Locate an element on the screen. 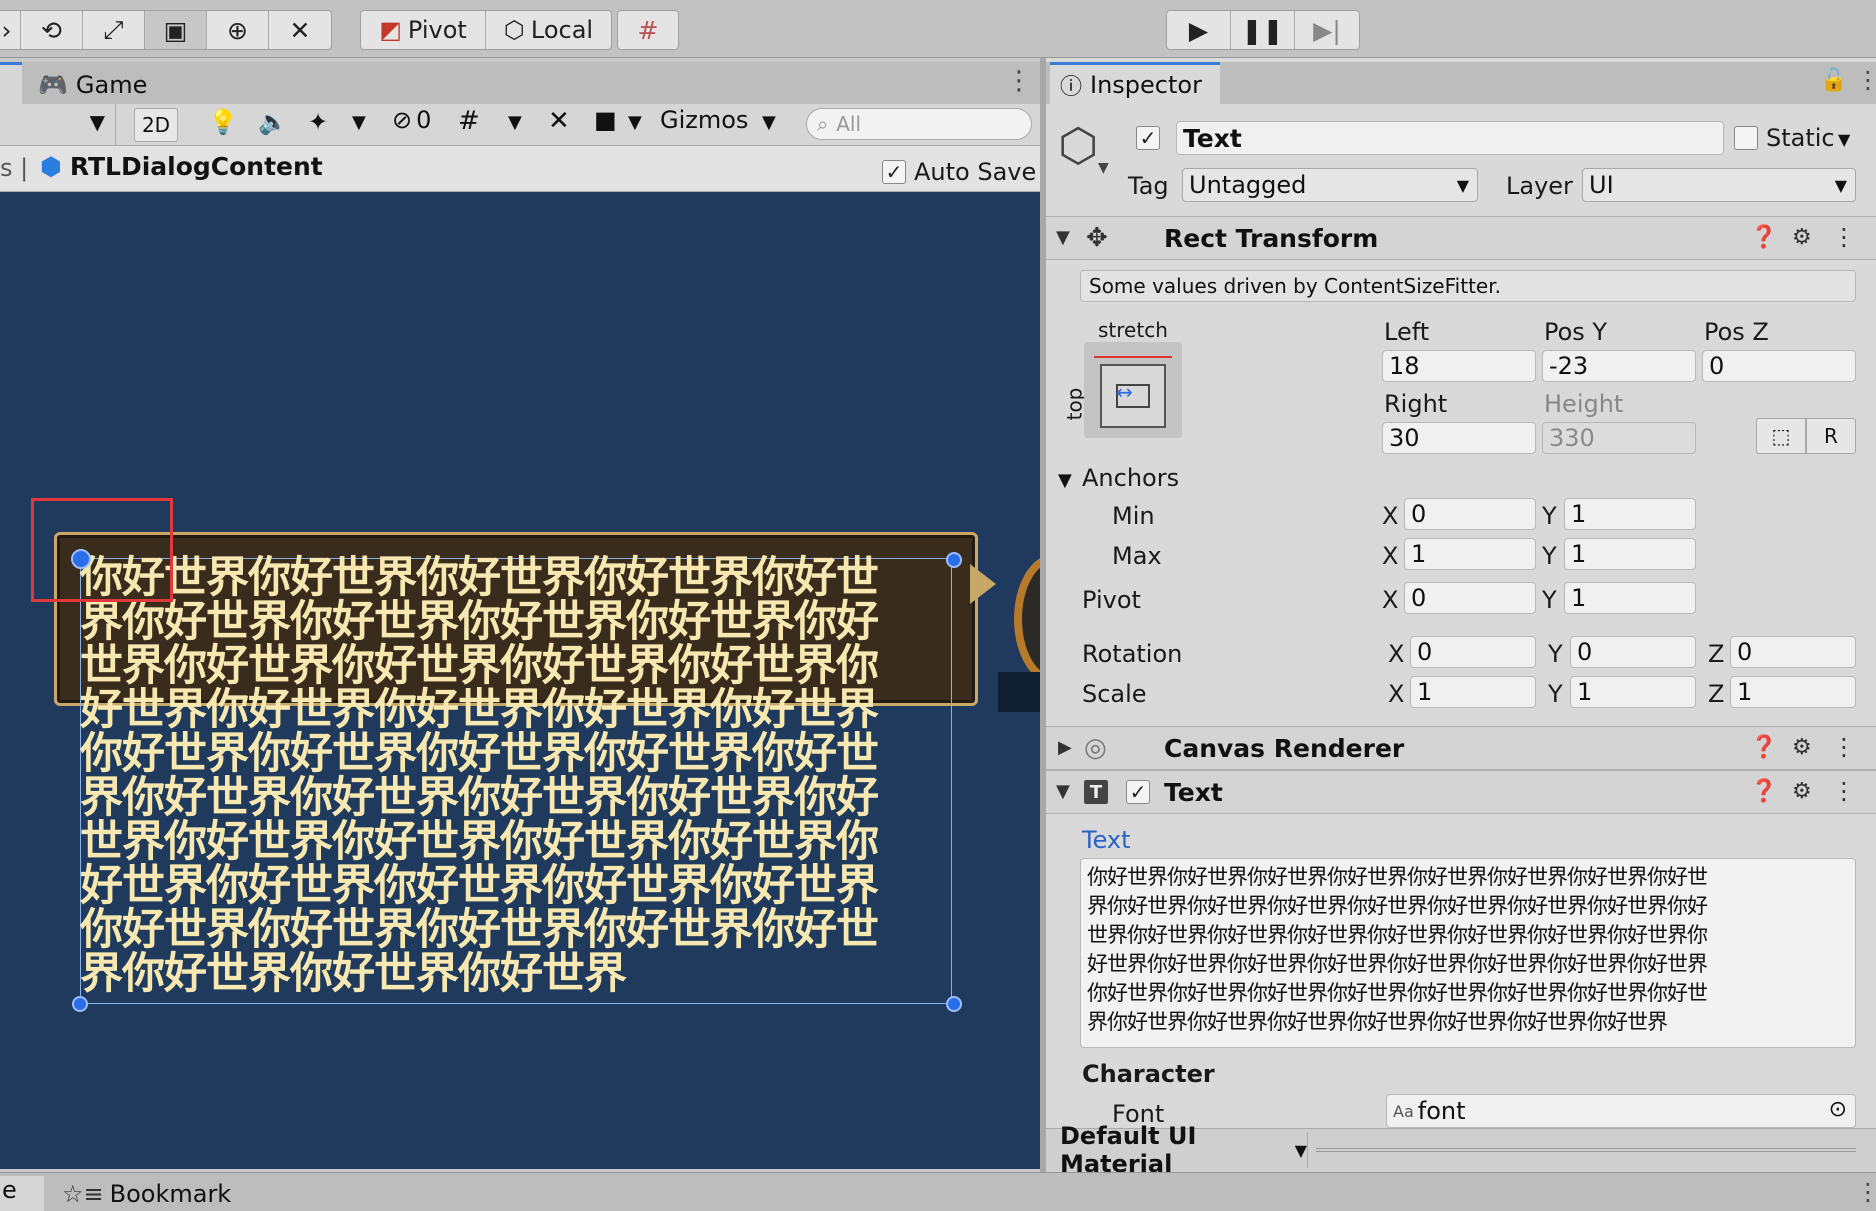 This screenshot has width=1876, height=1211. grid-icon: # is located at coordinates (469, 121).